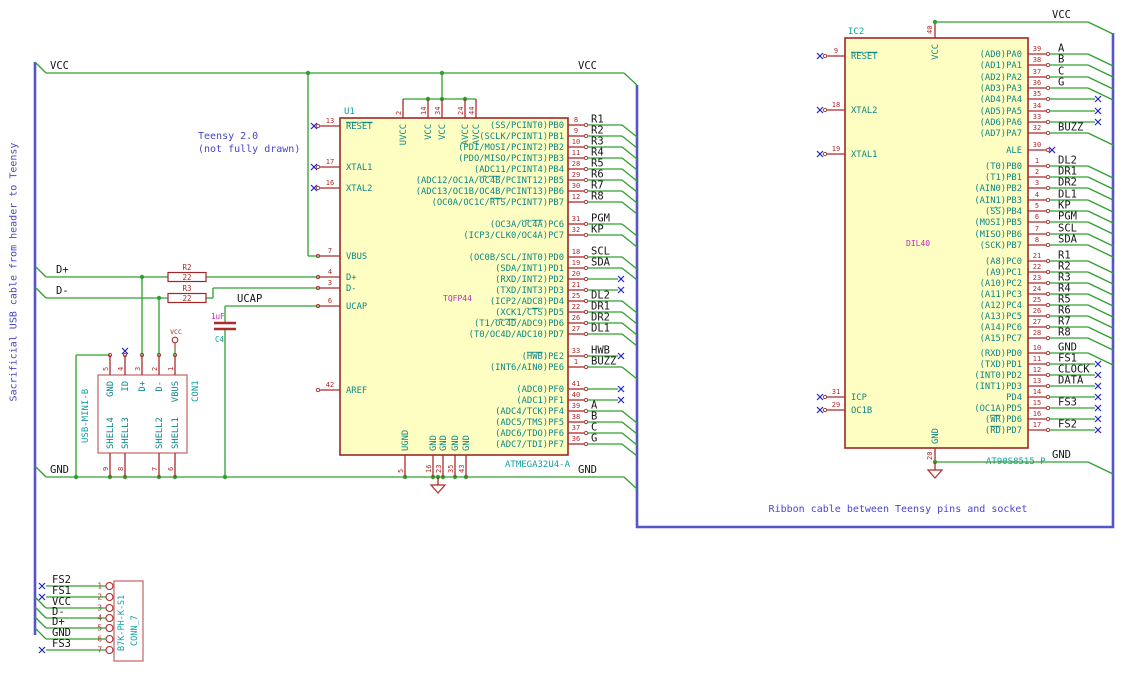 This screenshot has height=690, width=1131. I want to click on pin-name: (AD5)PA5, so click(1001, 112).